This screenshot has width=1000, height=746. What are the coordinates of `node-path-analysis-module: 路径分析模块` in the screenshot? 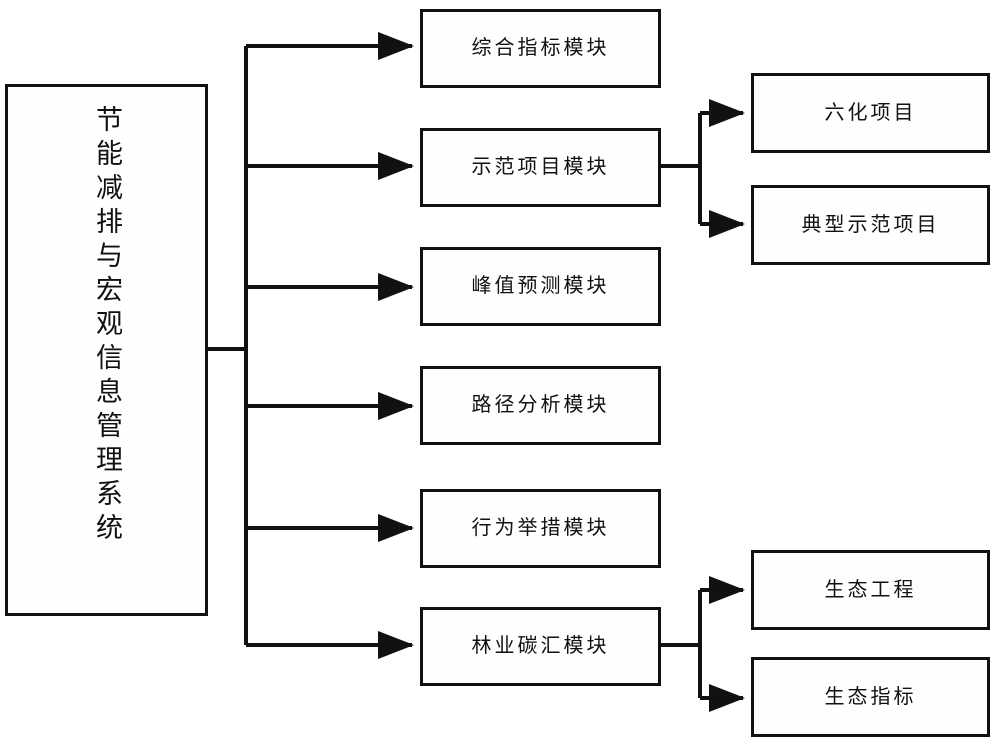 It's located at (540, 405).